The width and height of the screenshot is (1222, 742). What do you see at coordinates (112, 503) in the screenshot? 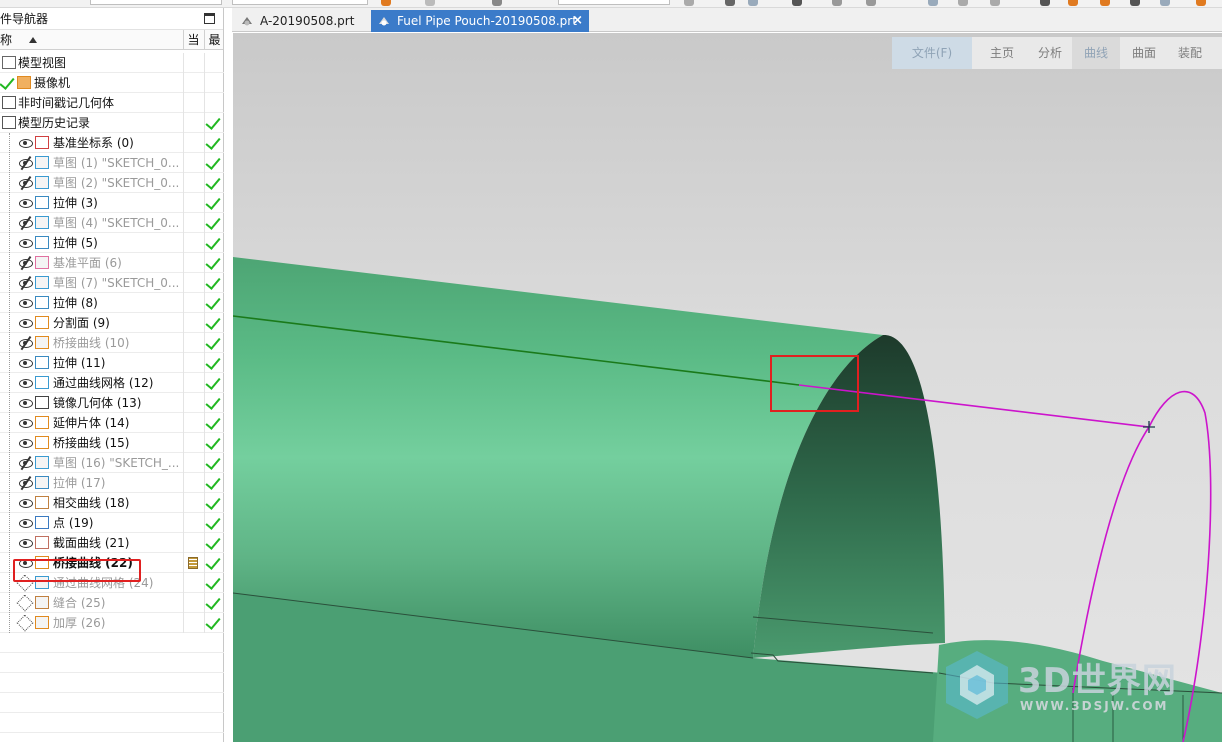
I see `tree-row: 相交曲线 (18)` at bounding box center [112, 503].